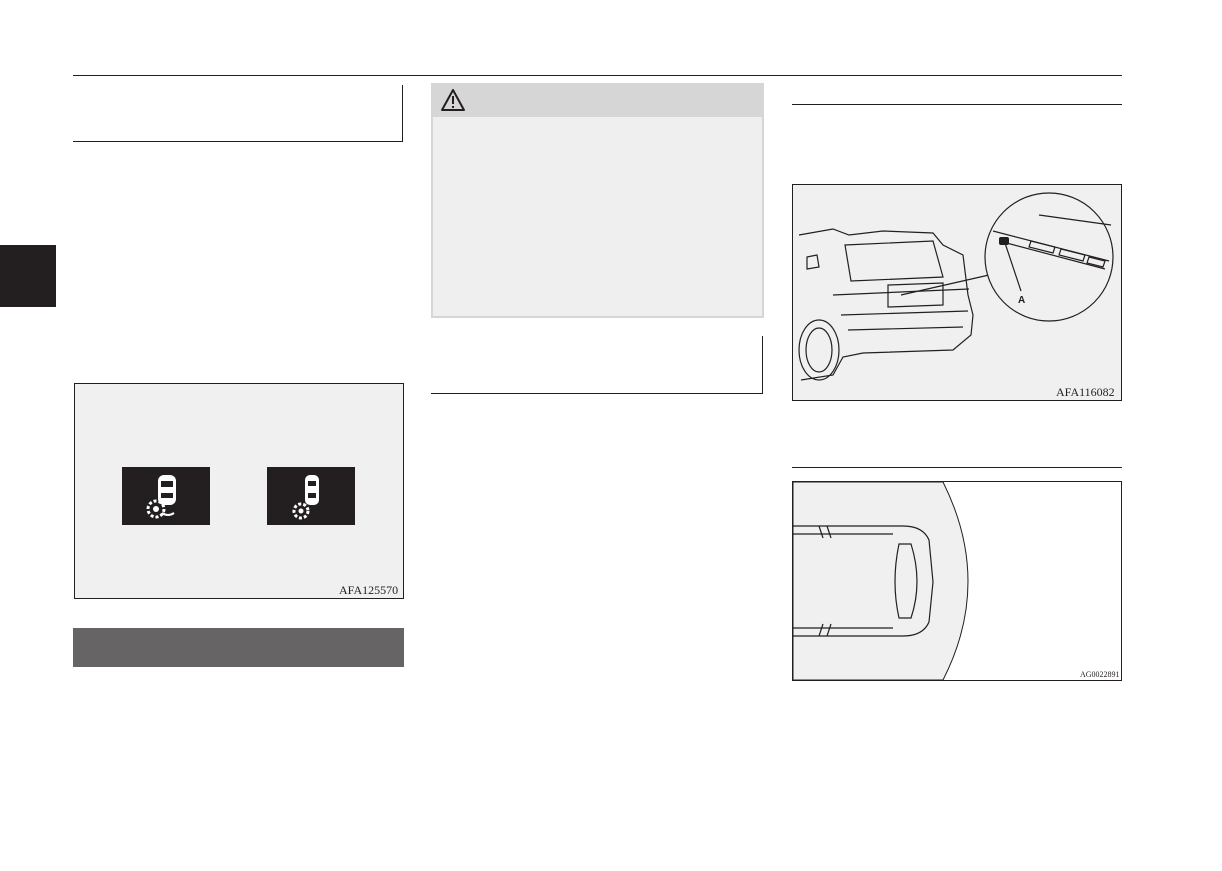 The width and height of the screenshot is (1222, 871). What do you see at coordinates (597, 393) in the screenshot?
I see `mid-bracket-bottom-line` at bounding box center [597, 393].